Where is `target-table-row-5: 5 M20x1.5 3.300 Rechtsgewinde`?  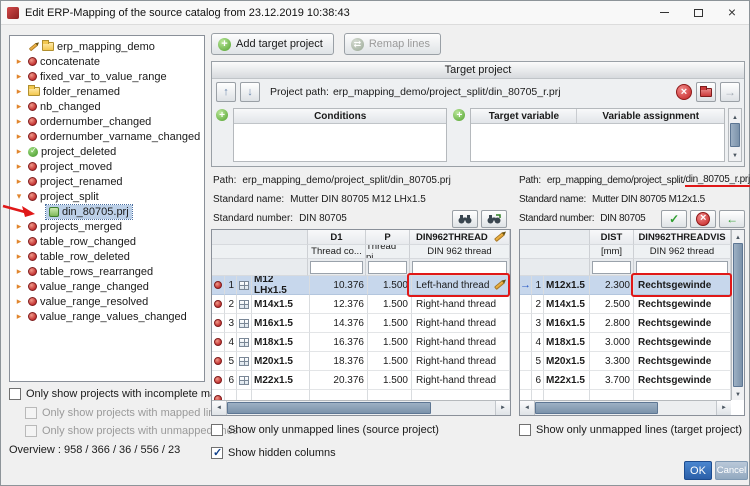 target-table-row-5: 5 M20x1.5 3.300 Rechtsgewinde is located at coordinates (625, 361).